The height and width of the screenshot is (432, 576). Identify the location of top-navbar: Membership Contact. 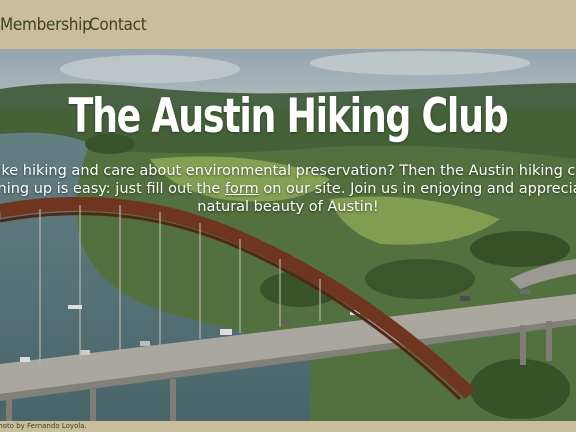
(288, 24).